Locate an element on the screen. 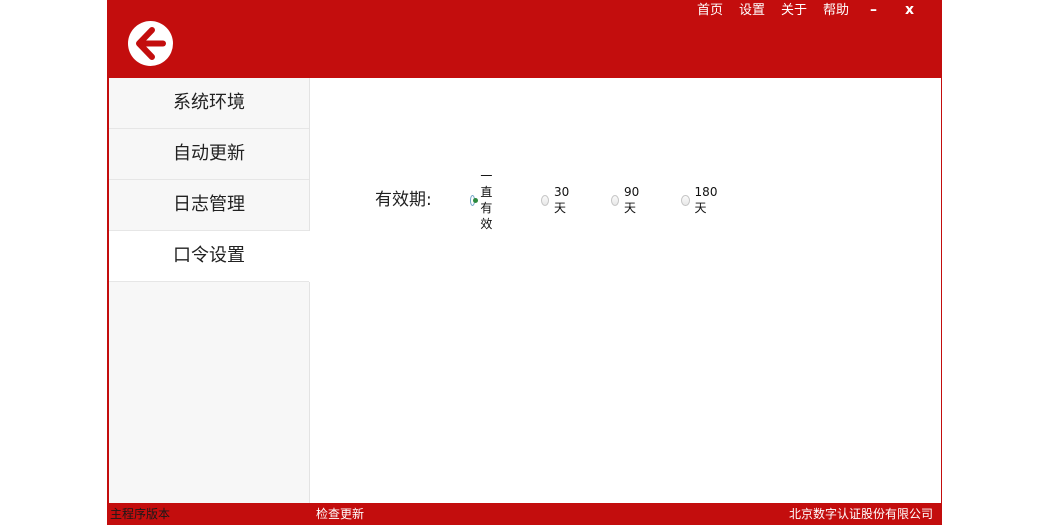  radio-label: 30天 is located at coordinates (562, 200).